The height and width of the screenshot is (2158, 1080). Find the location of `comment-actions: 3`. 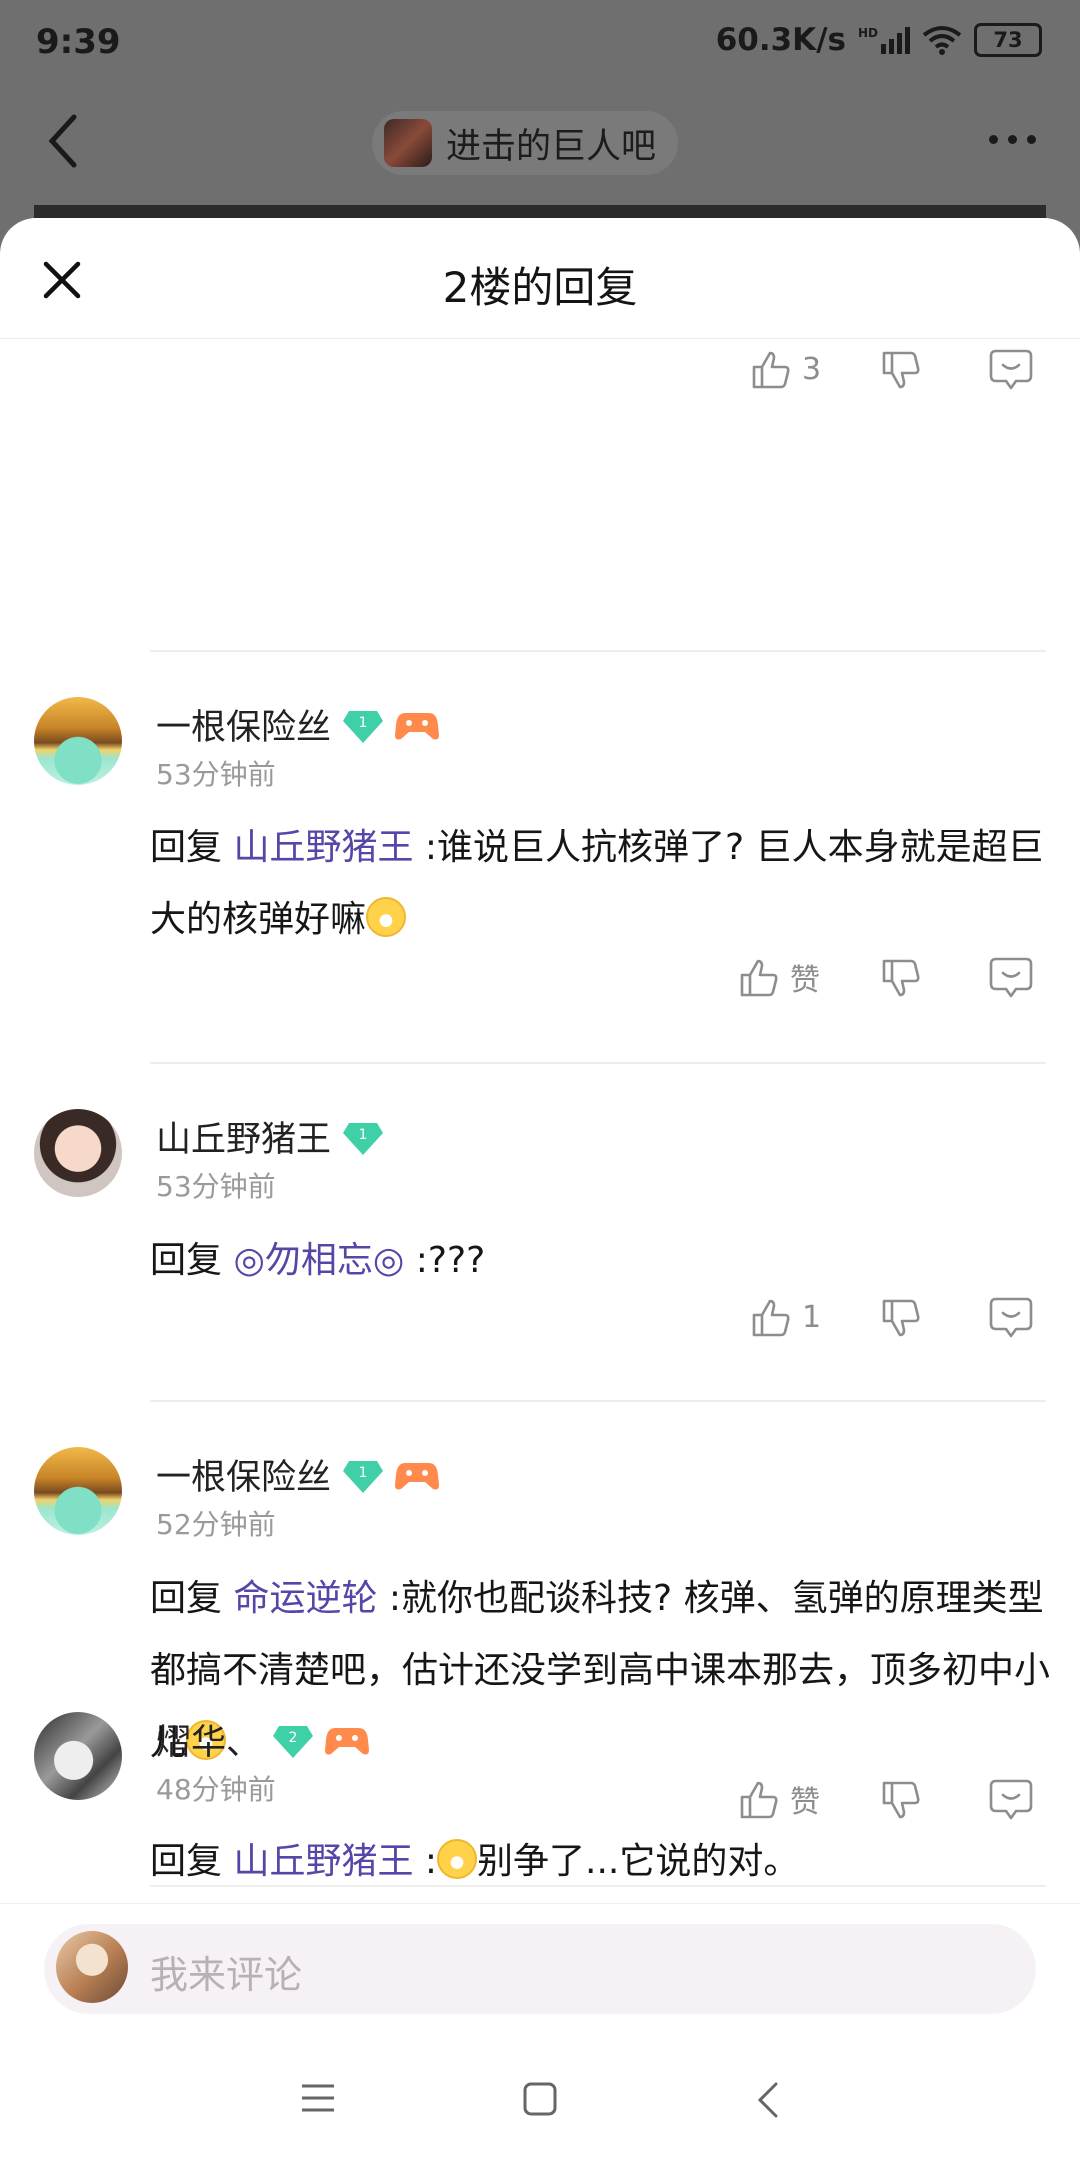

comment-actions: 3 is located at coordinates (540, 377).